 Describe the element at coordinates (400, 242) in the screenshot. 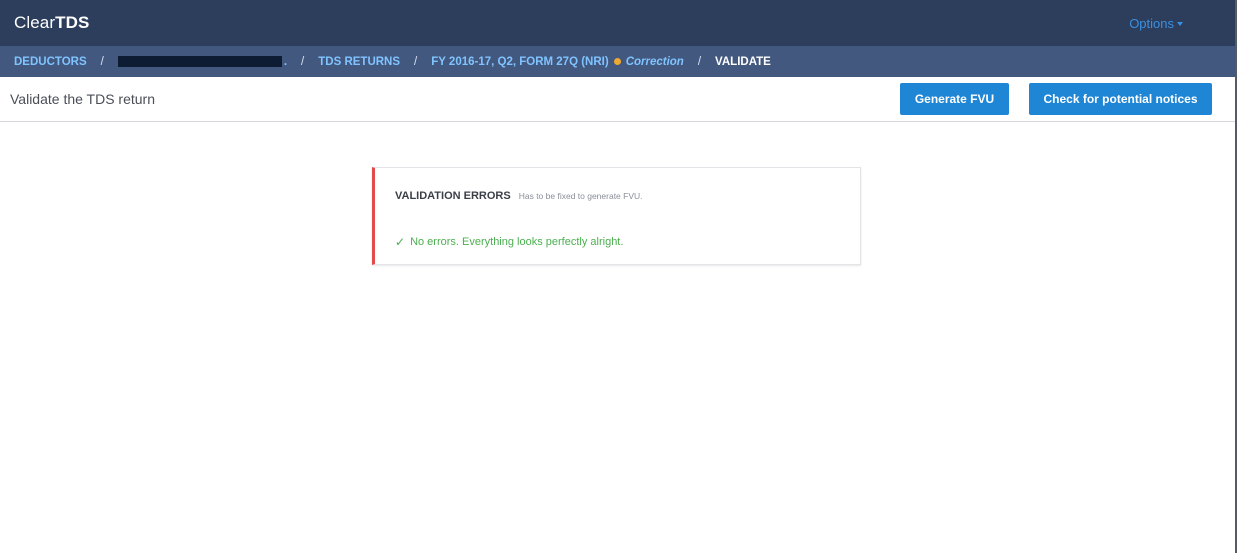

I see `check-icon: ✓` at that location.